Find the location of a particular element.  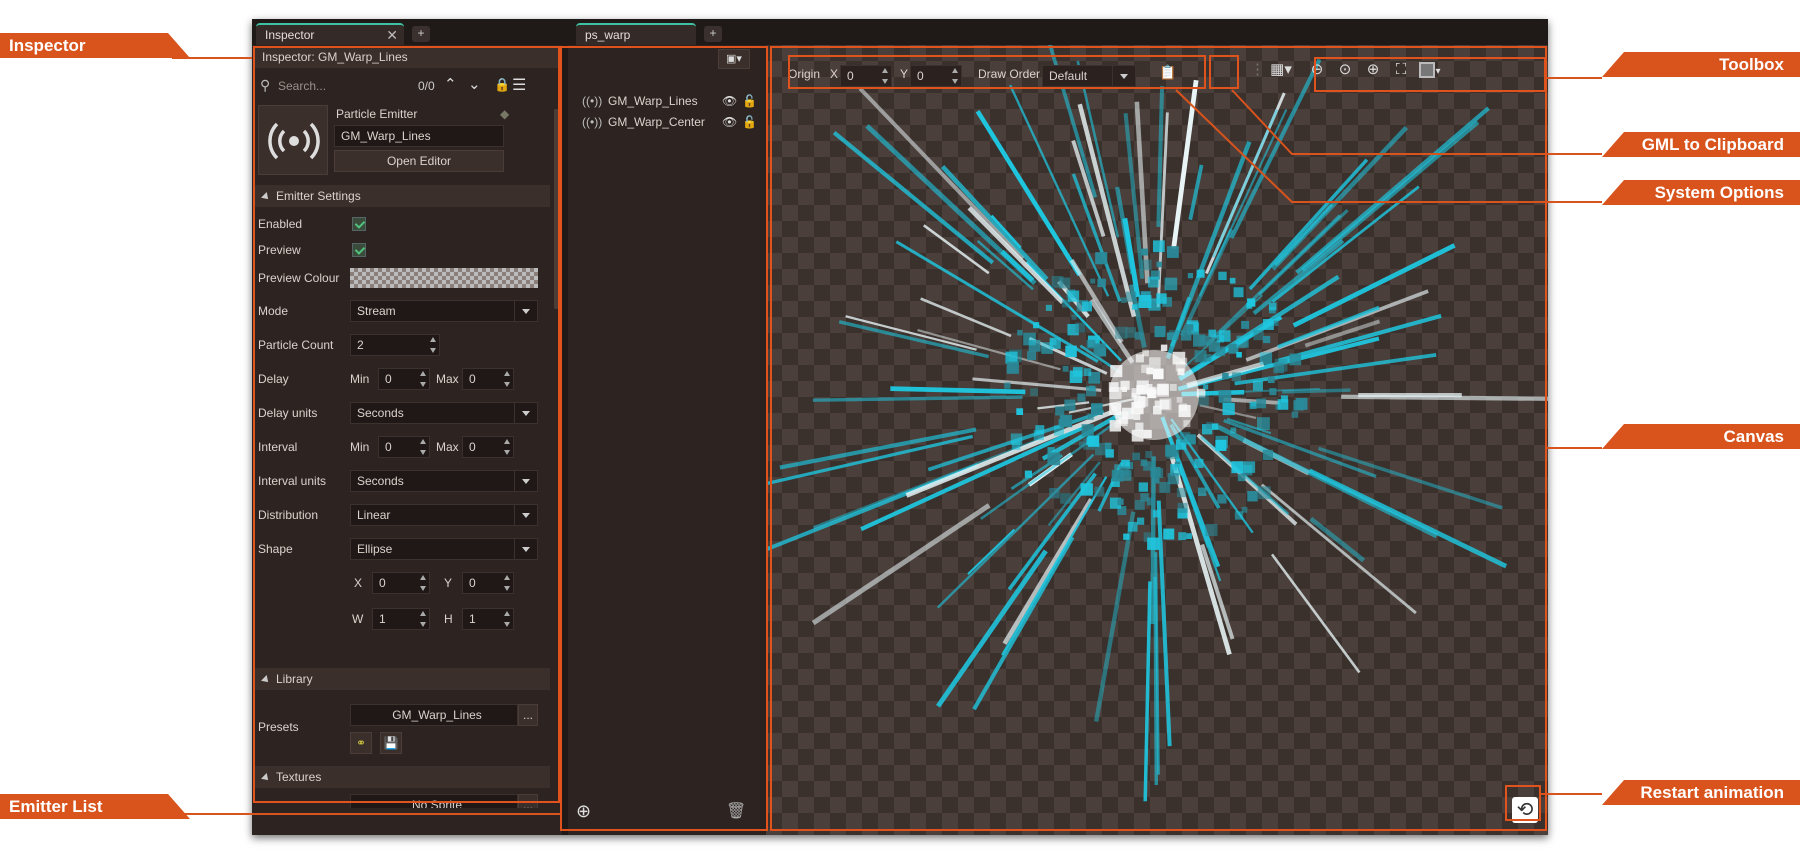

callout-system-options: System Options is located at coordinates (1701, 192).